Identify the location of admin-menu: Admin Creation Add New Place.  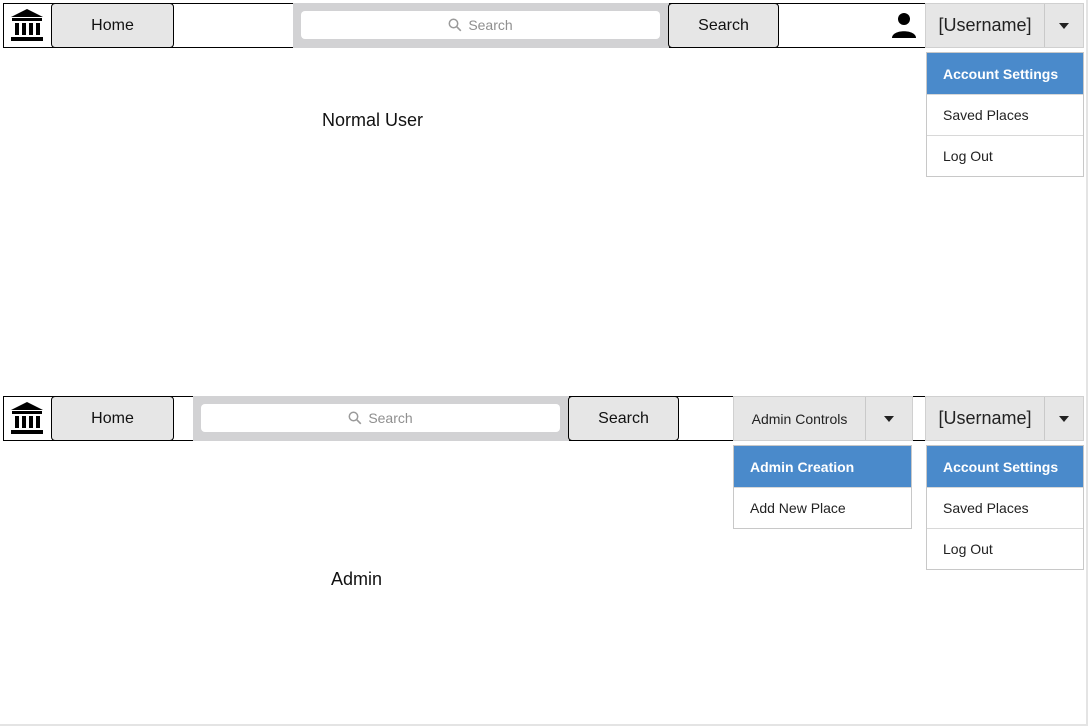
(822, 487).